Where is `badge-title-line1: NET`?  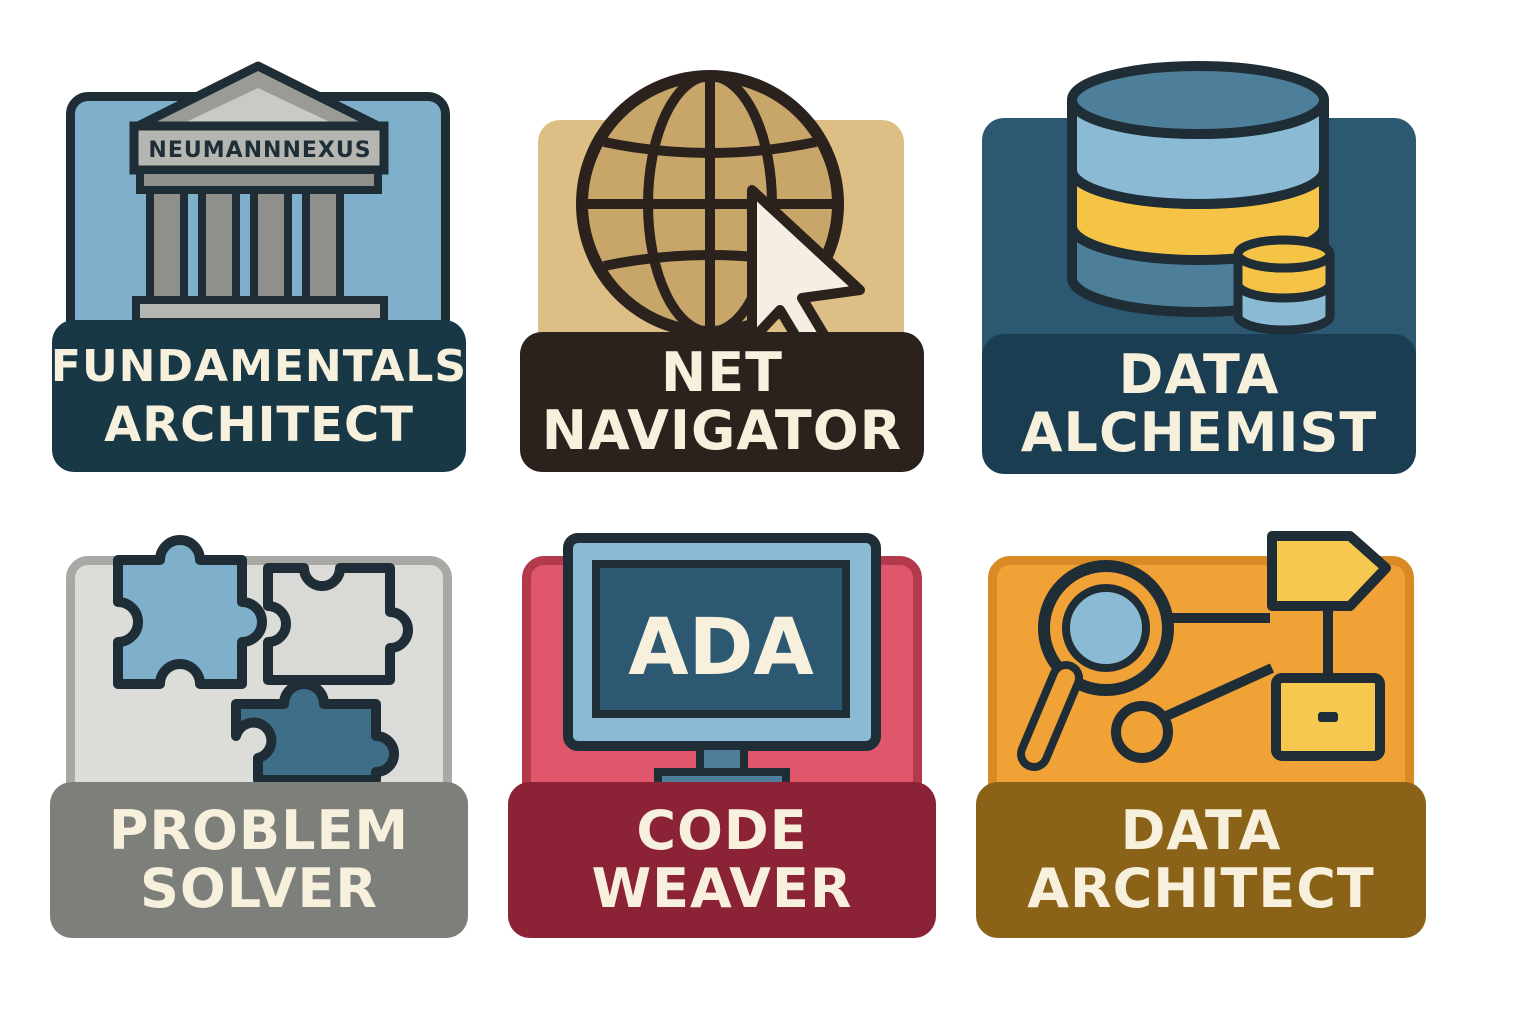 badge-title-line1: NET is located at coordinates (722, 372).